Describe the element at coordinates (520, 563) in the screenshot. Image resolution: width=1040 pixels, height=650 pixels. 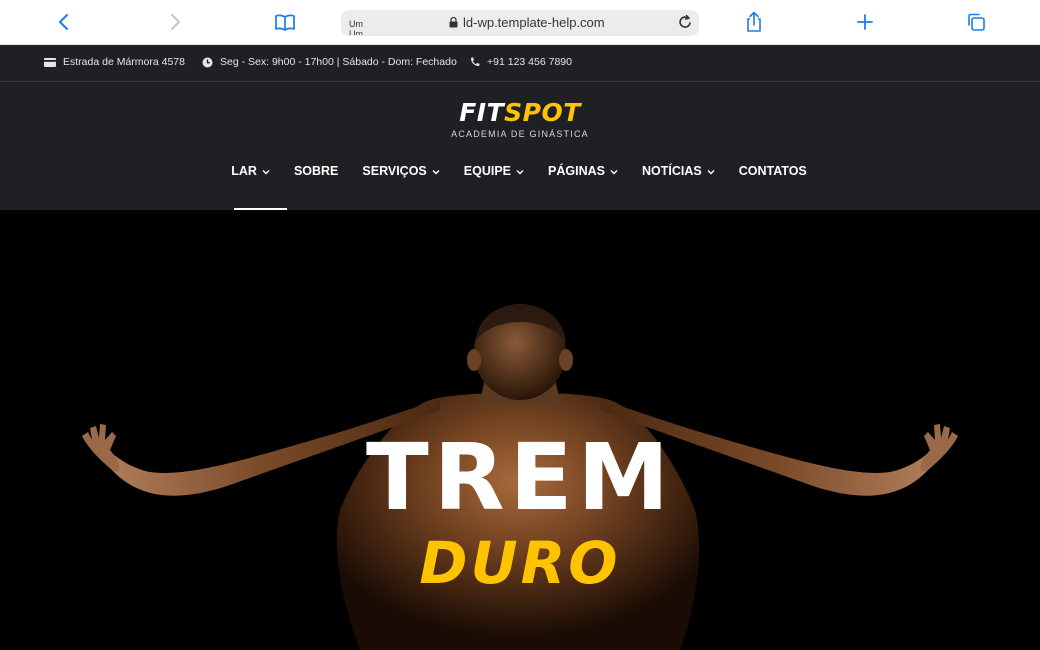
I see `hero-subtitle: DURO` at that location.